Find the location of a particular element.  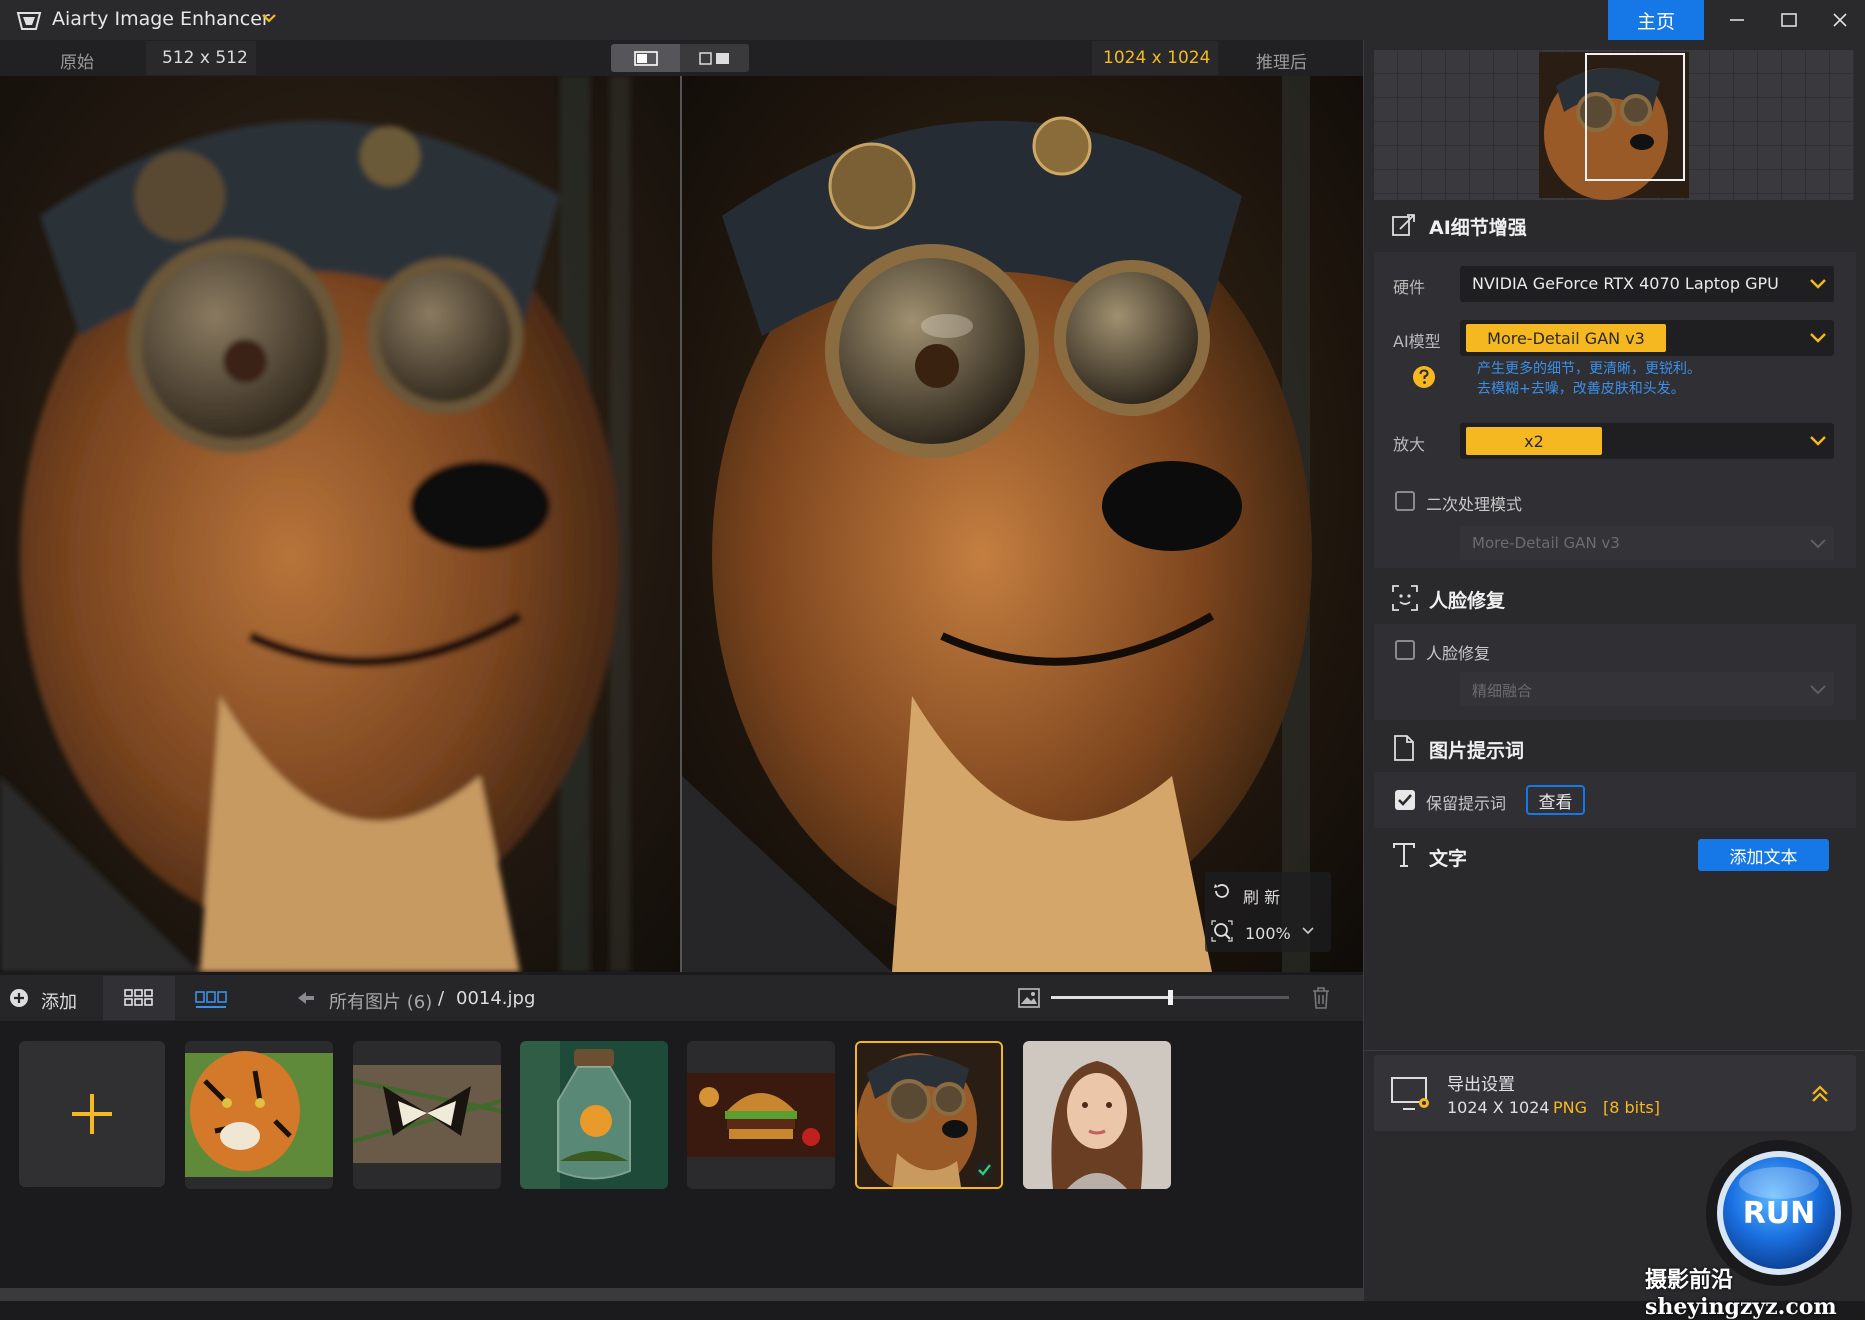

export-divider is located at coordinates (1614, 1050).